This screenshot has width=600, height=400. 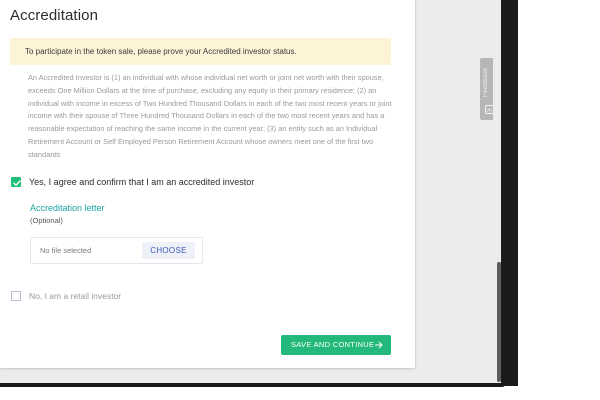 I want to click on device-frame-edge, so click(x=509, y=200).